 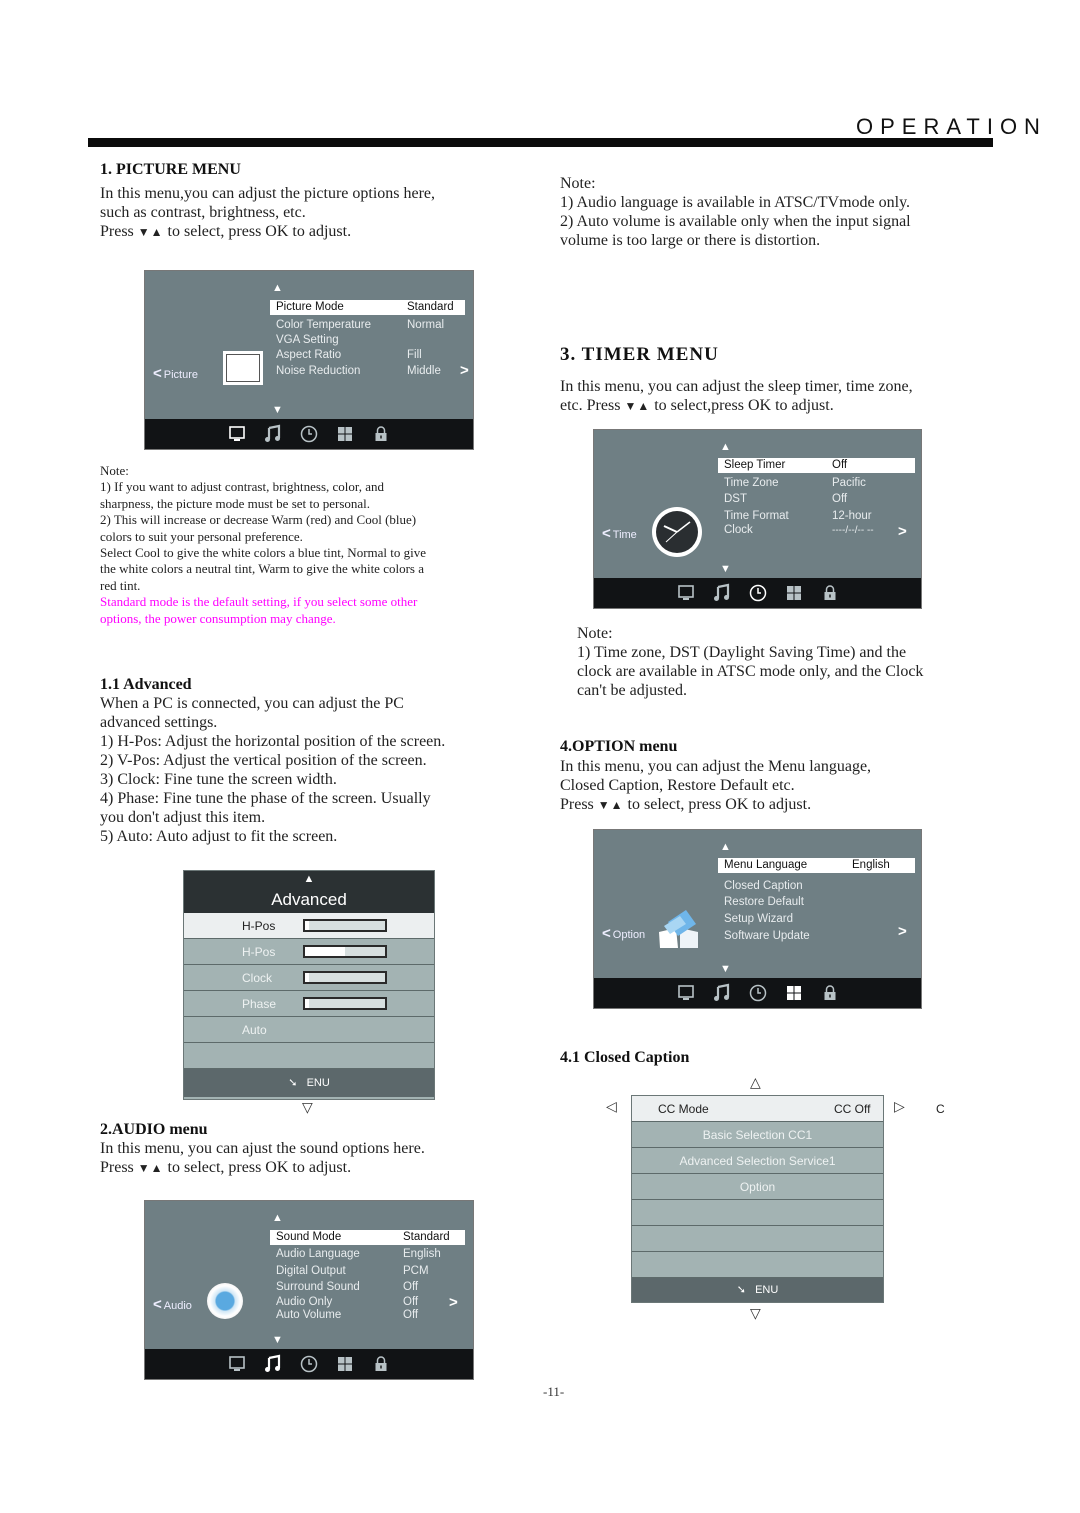 I want to click on advanced-heading: 1.1 Advanced, so click(x=146, y=684).